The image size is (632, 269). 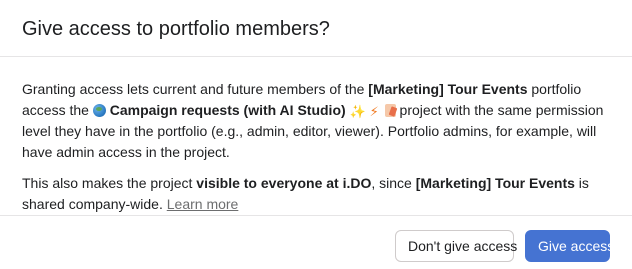 I want to click on portfolio-name-2: [Marketing] Tour Events, so click(x=495, y=183).